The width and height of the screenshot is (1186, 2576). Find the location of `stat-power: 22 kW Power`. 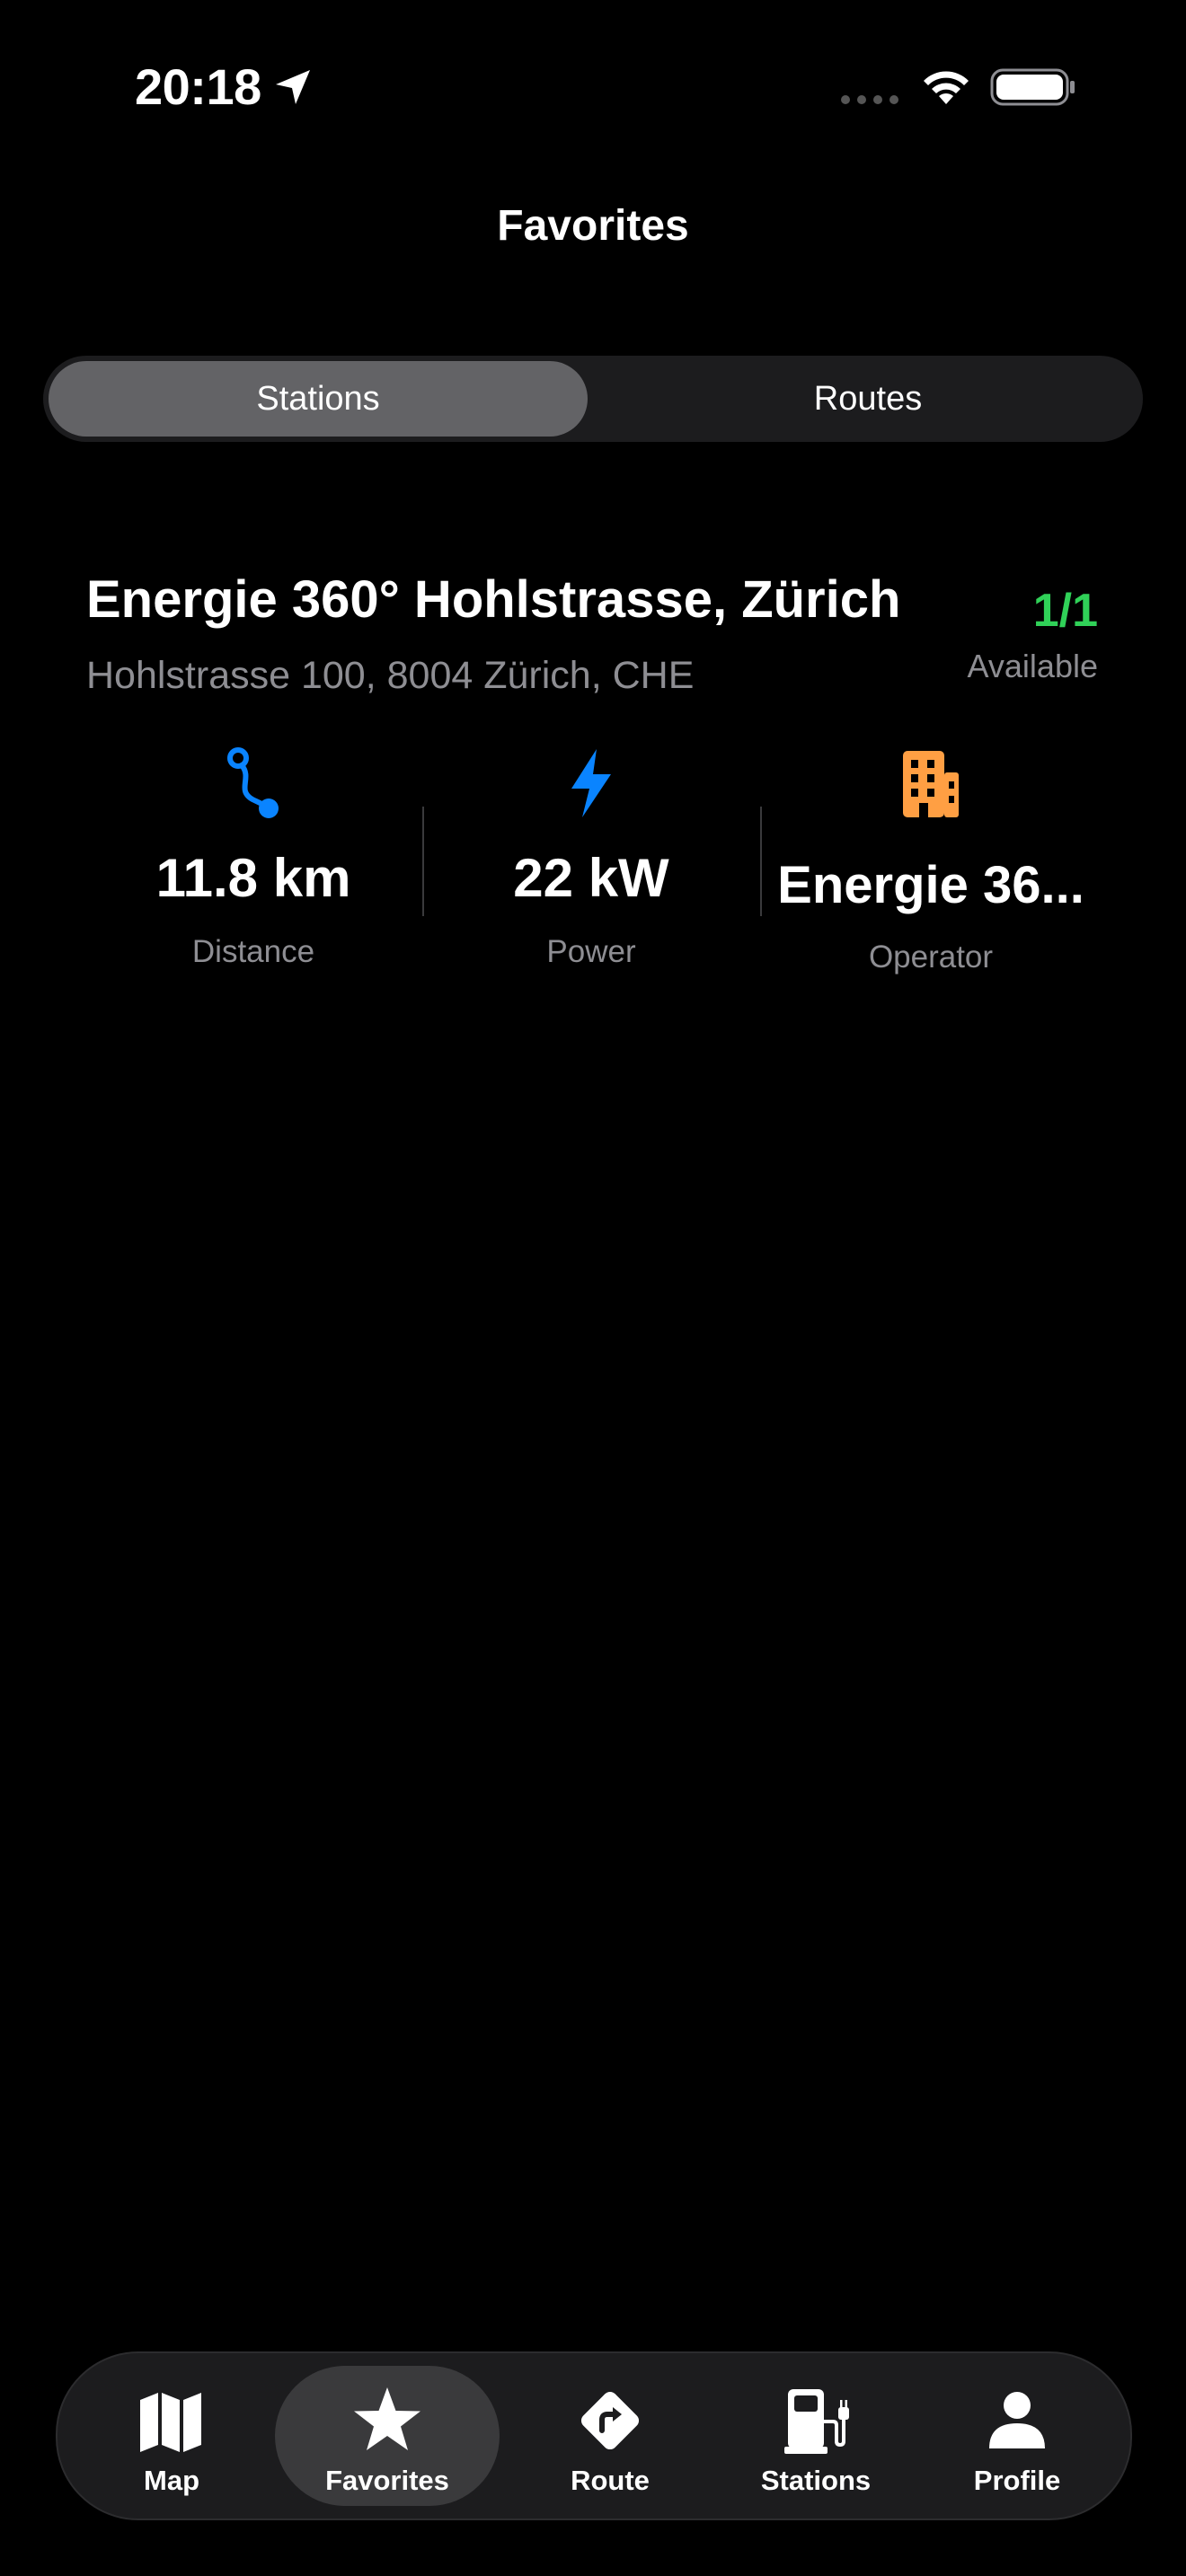

stat-power: 22 kW Power is located at coordinates (591, 866).